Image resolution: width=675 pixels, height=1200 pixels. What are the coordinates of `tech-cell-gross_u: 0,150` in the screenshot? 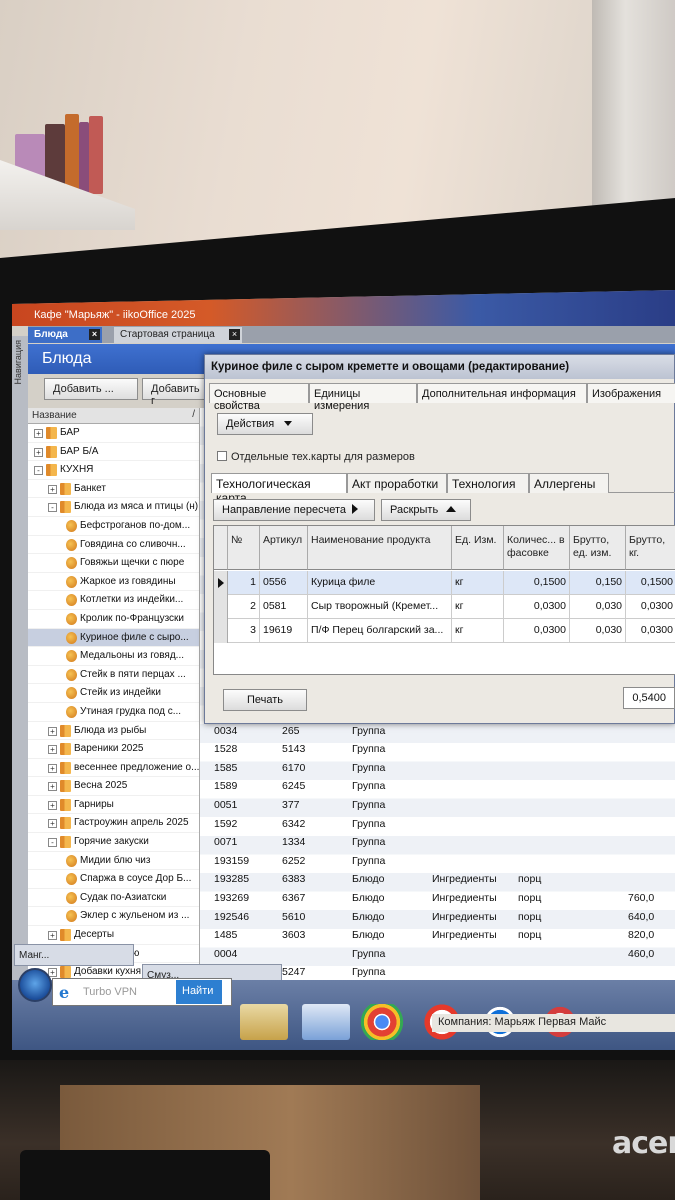 It's located at (598, 583).